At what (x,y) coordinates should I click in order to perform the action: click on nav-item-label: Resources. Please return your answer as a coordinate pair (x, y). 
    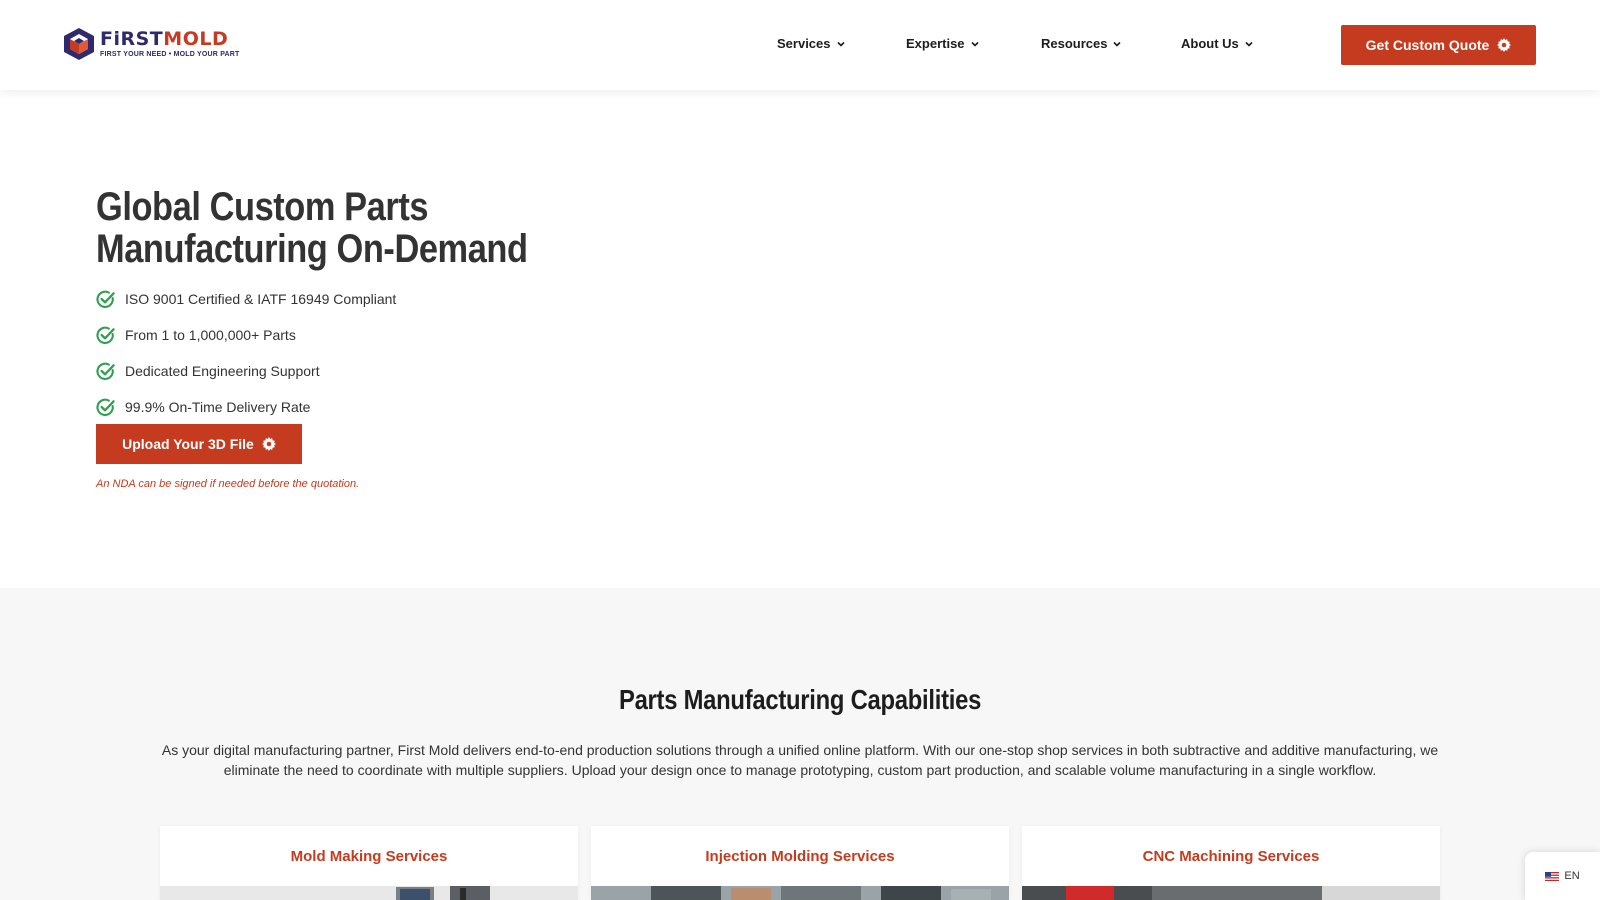
    Looking at the image, I should click on (1074, 43).